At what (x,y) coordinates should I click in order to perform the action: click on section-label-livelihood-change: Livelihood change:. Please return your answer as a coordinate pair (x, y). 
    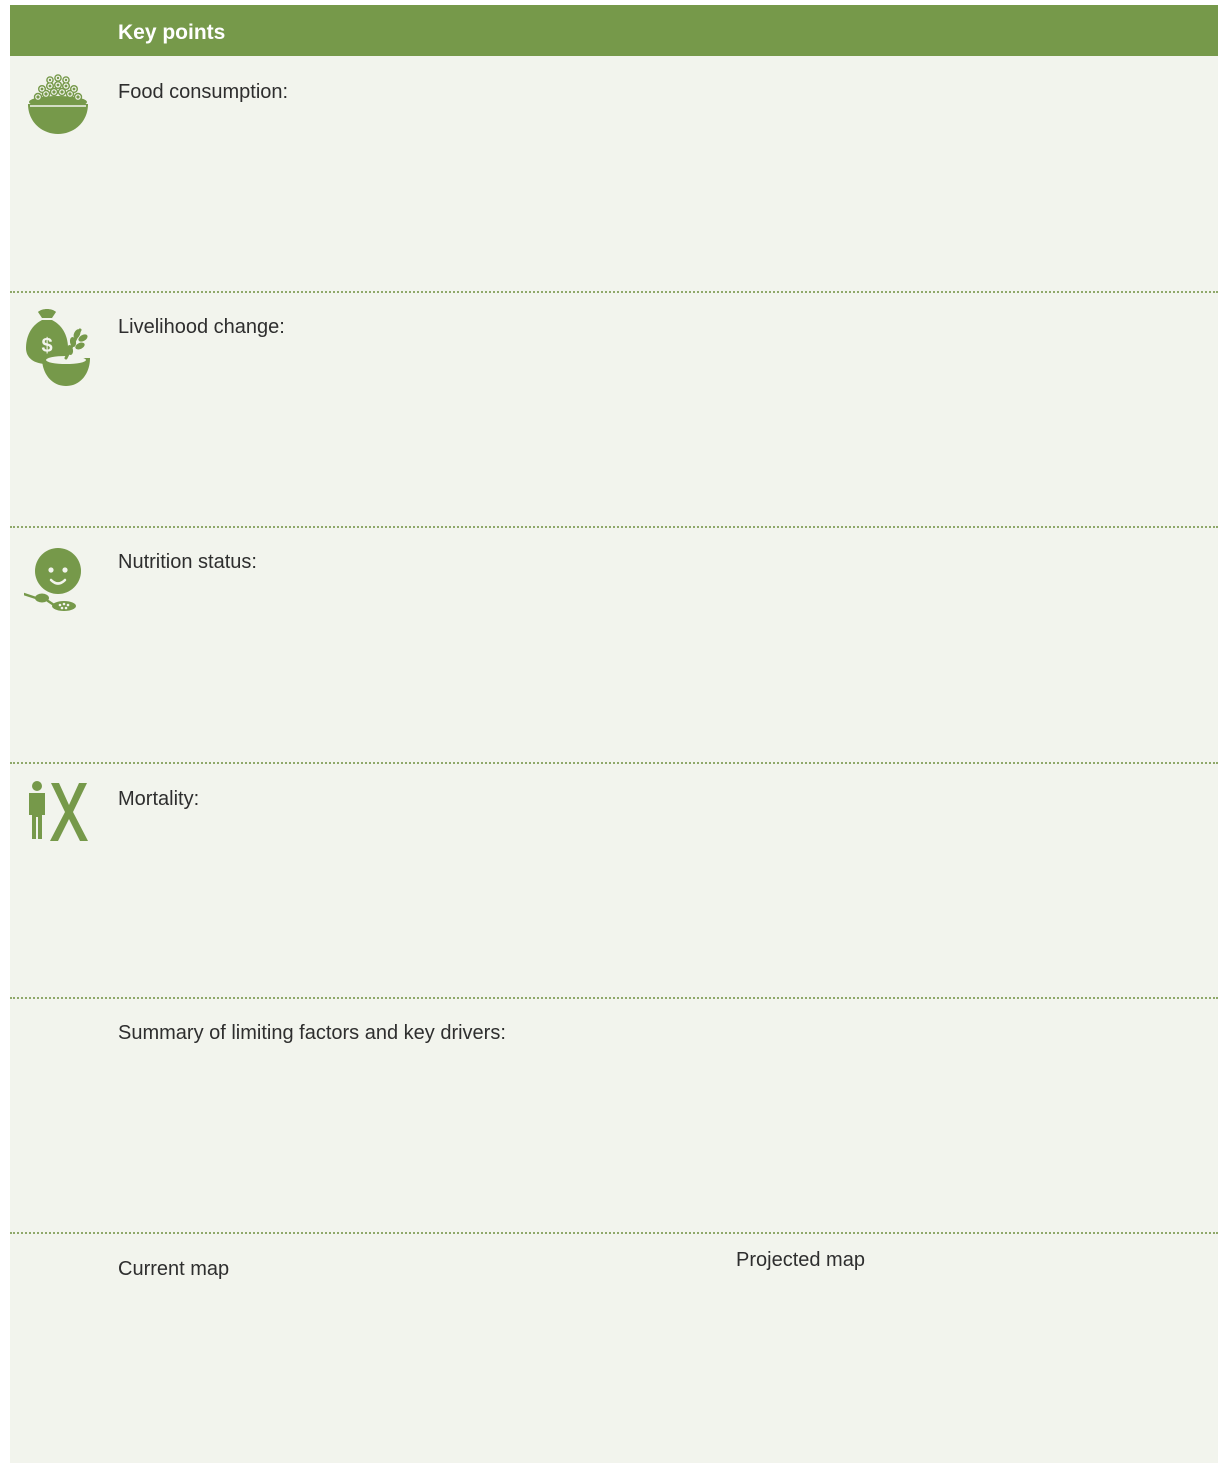
    Looking at the image, I should click on (201, 327).